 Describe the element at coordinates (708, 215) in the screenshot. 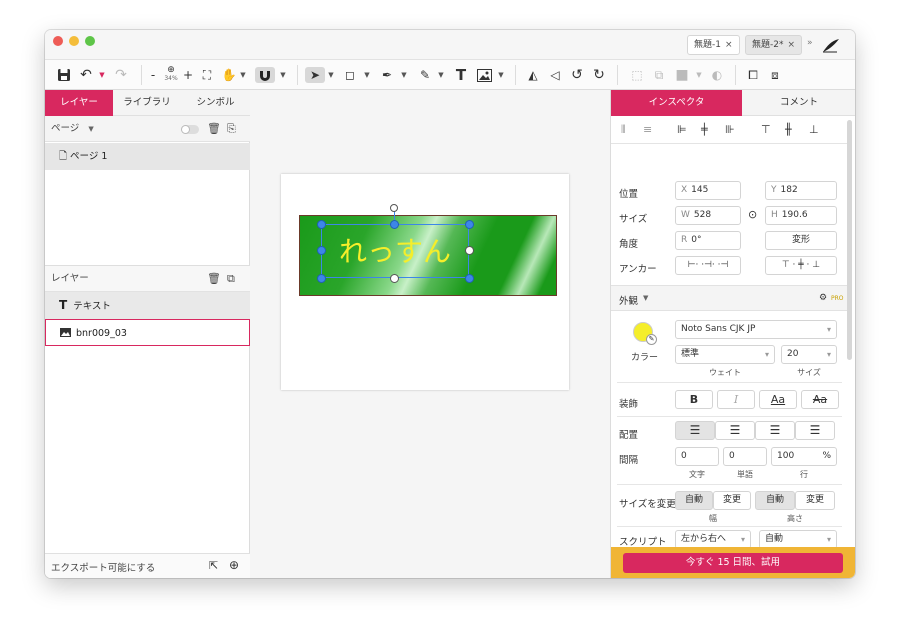

I see `w-field: W 528` at that location.